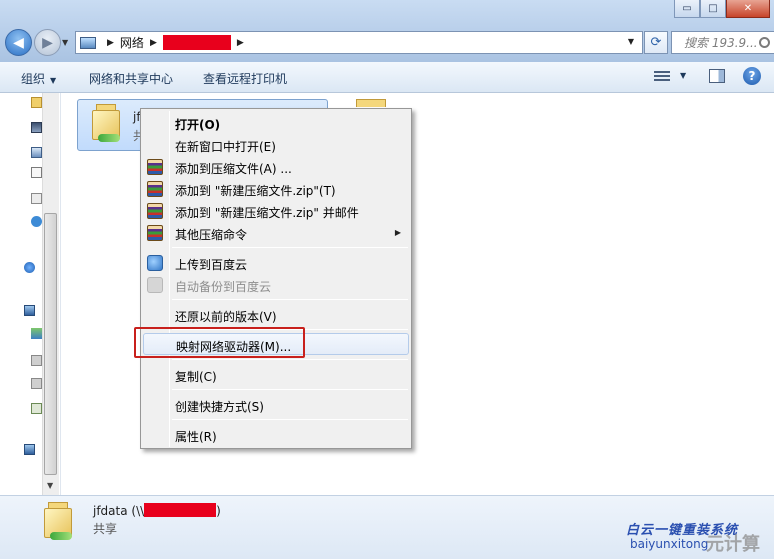 The width and height of the screenshot is (774, 559). Describe the element at coordinates (50, 485) in the screenshot. I see `scroll-down-arrow: ▼` at that location.